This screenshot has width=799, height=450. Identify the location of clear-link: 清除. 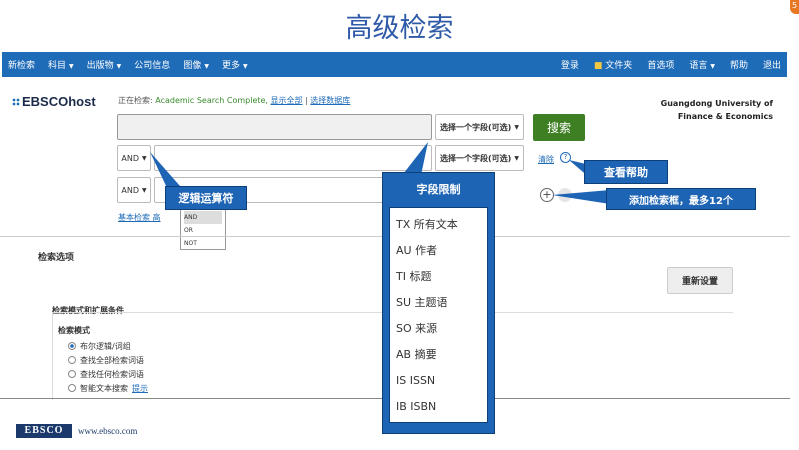
(546, 159).